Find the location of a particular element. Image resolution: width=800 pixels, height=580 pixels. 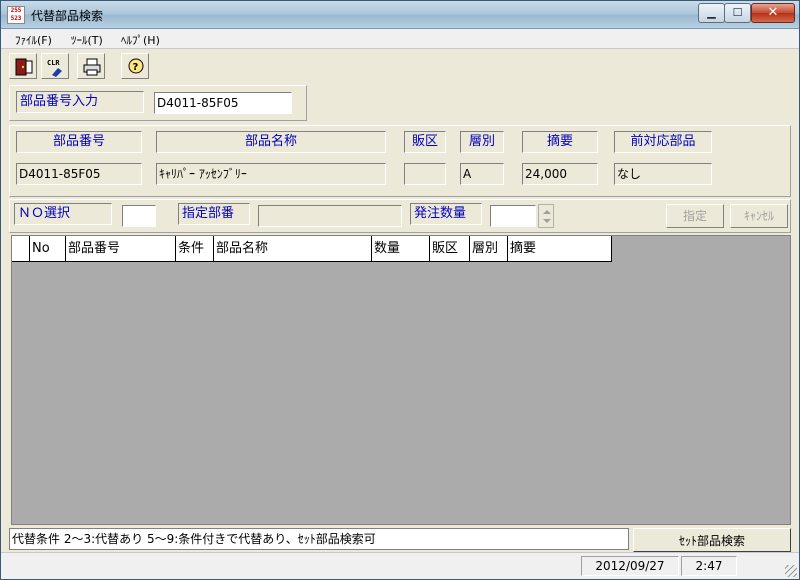

maximize-button: ☐ is located at coordinates (737, 13).